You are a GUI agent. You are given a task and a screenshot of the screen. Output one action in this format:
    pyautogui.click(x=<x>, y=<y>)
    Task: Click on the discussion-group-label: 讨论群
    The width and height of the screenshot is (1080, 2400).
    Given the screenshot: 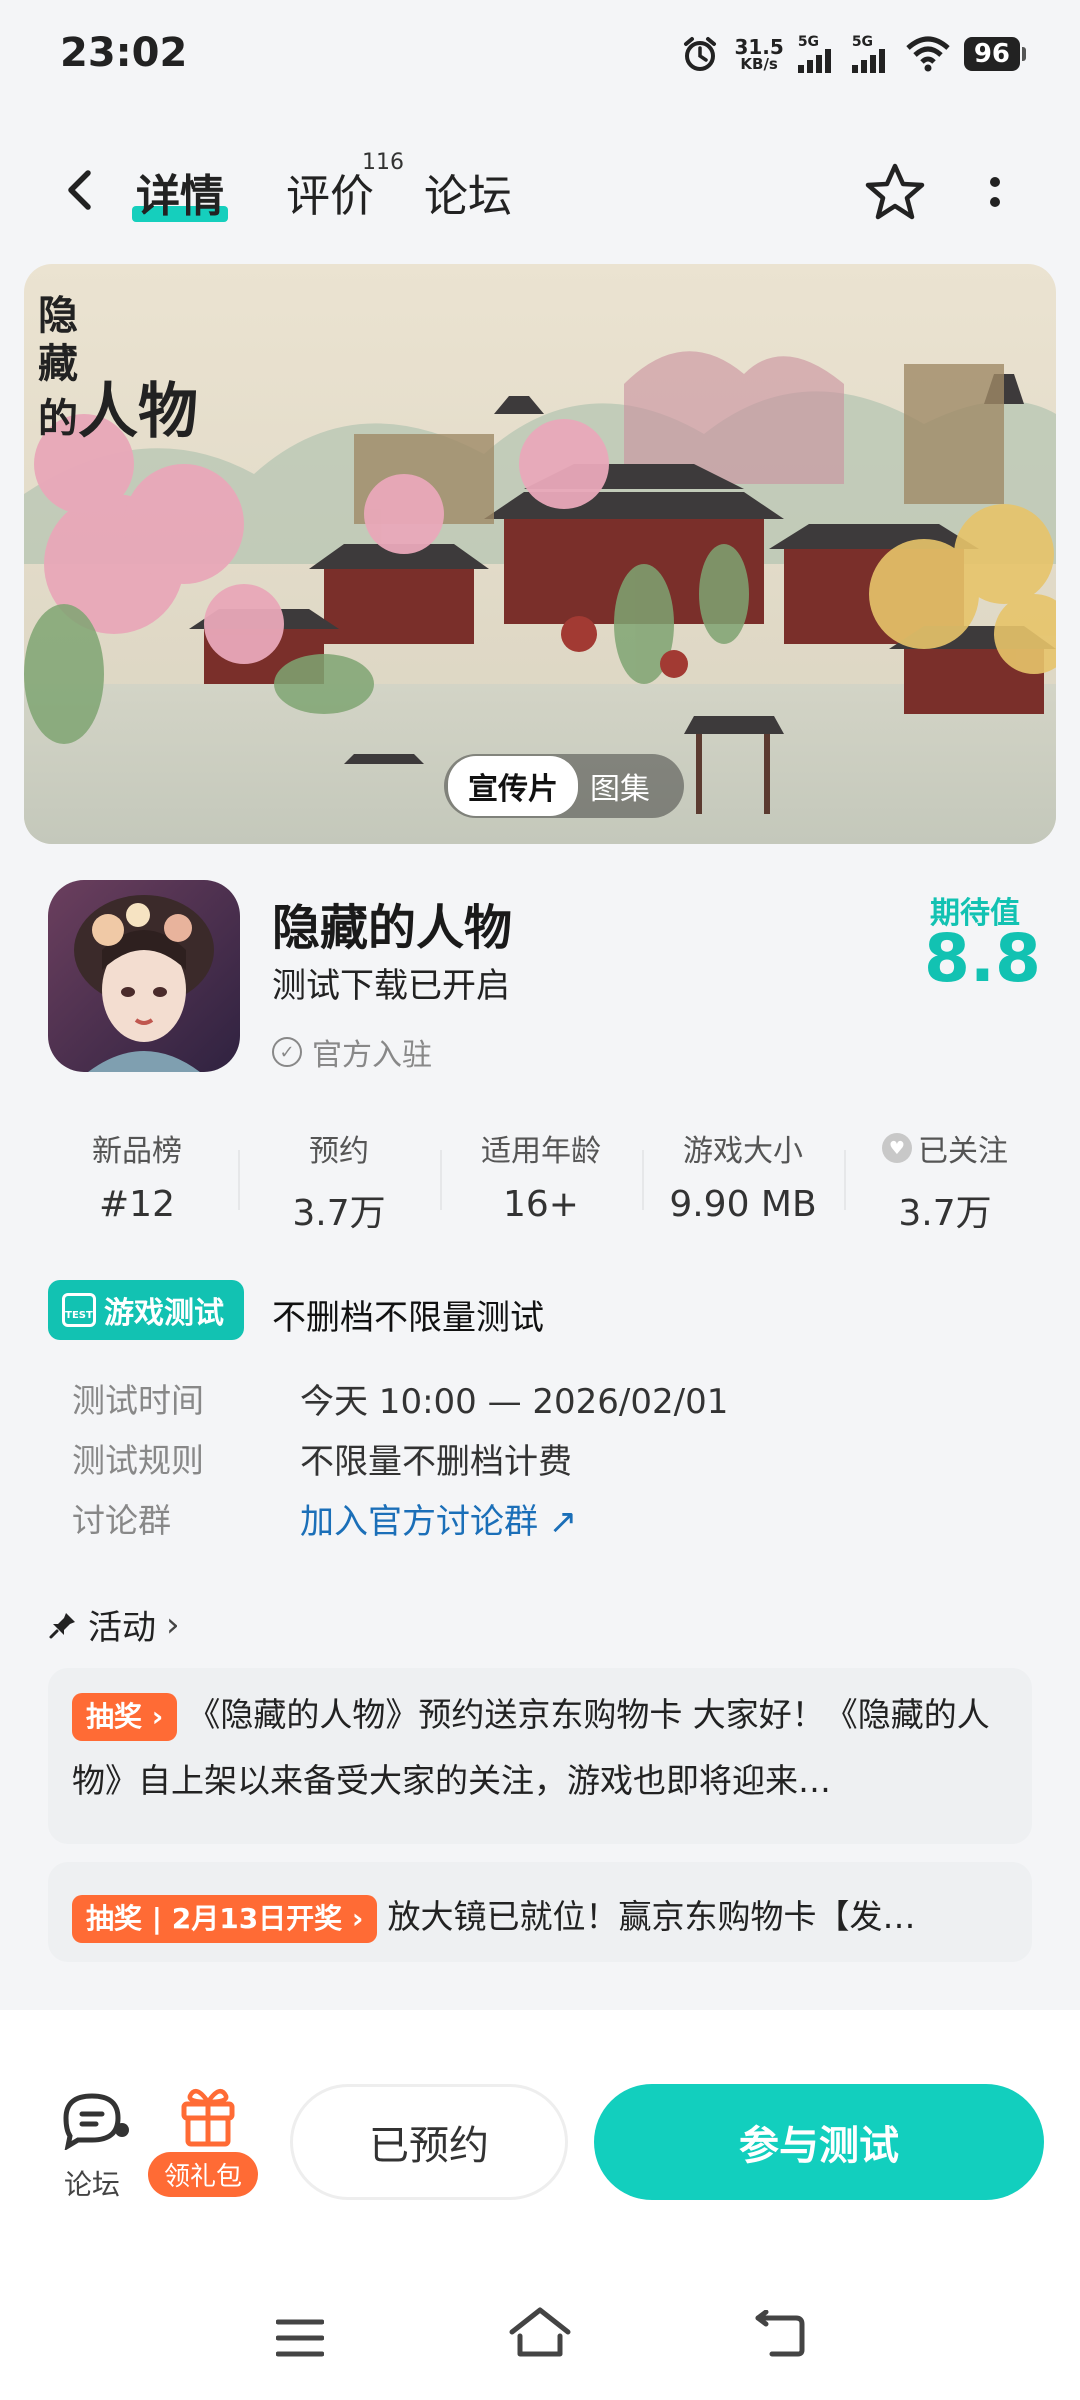 What is the action you would take?
    pyautogui.click(x=121, y=1520)
    